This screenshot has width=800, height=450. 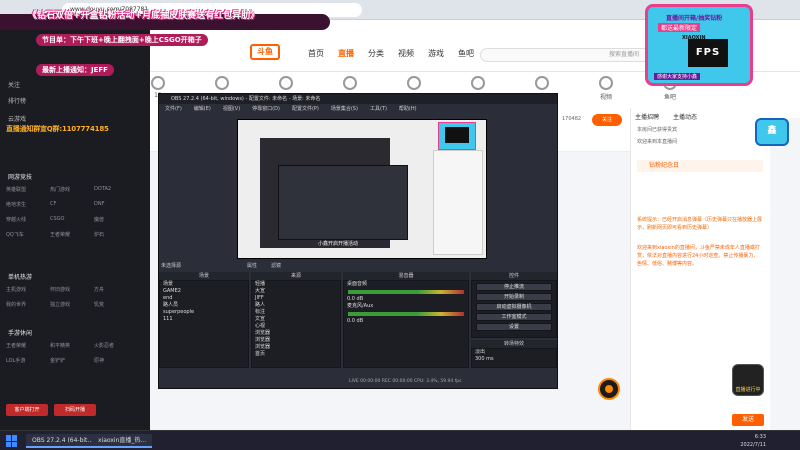 What do you see at coordinates (360, 306) in the screenshot?
I see `mixer-channel-name: 麦克风/Aux` at bounding box center [360, 306].